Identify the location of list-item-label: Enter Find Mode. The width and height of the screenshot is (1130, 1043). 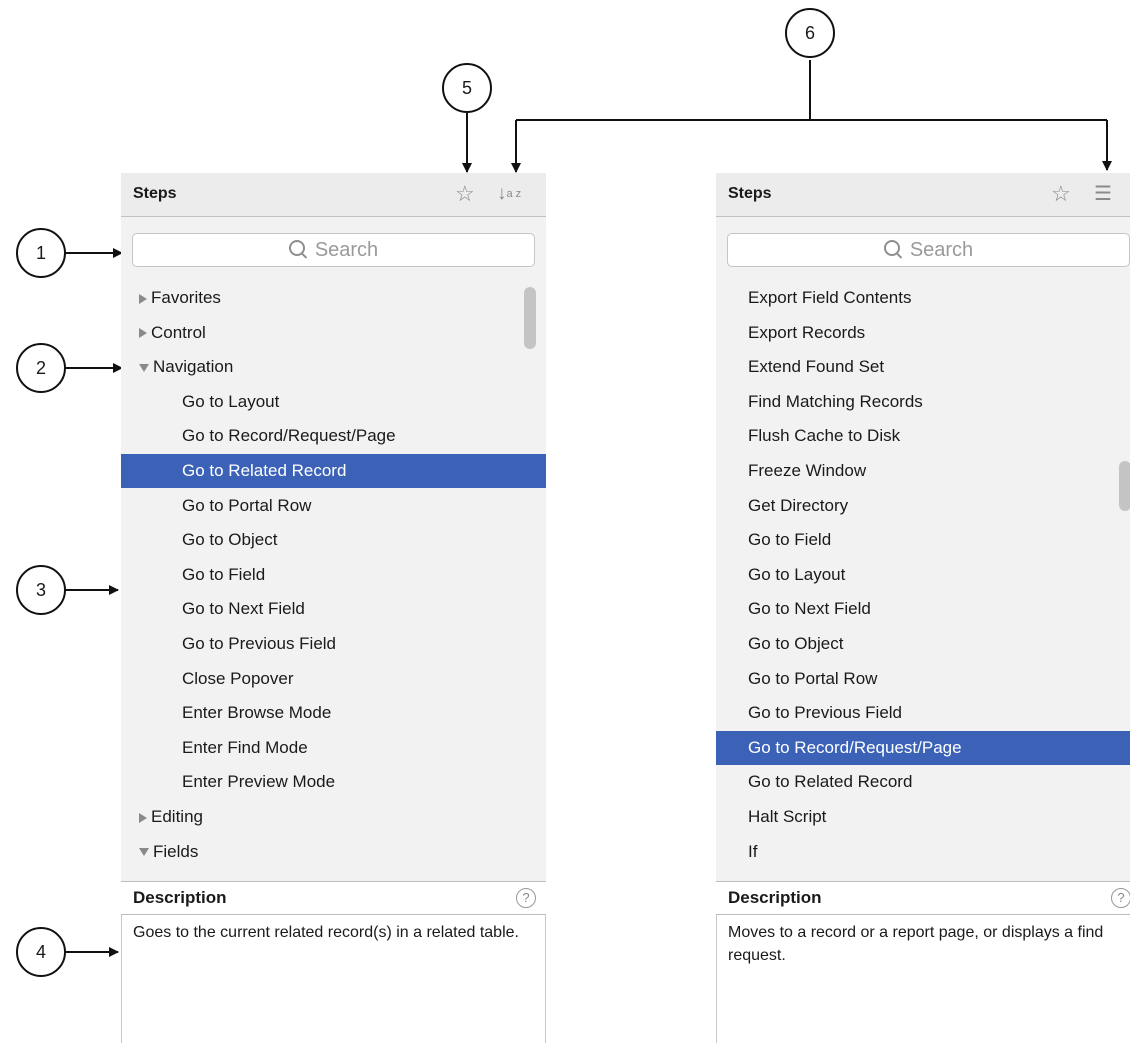
(245, 747).